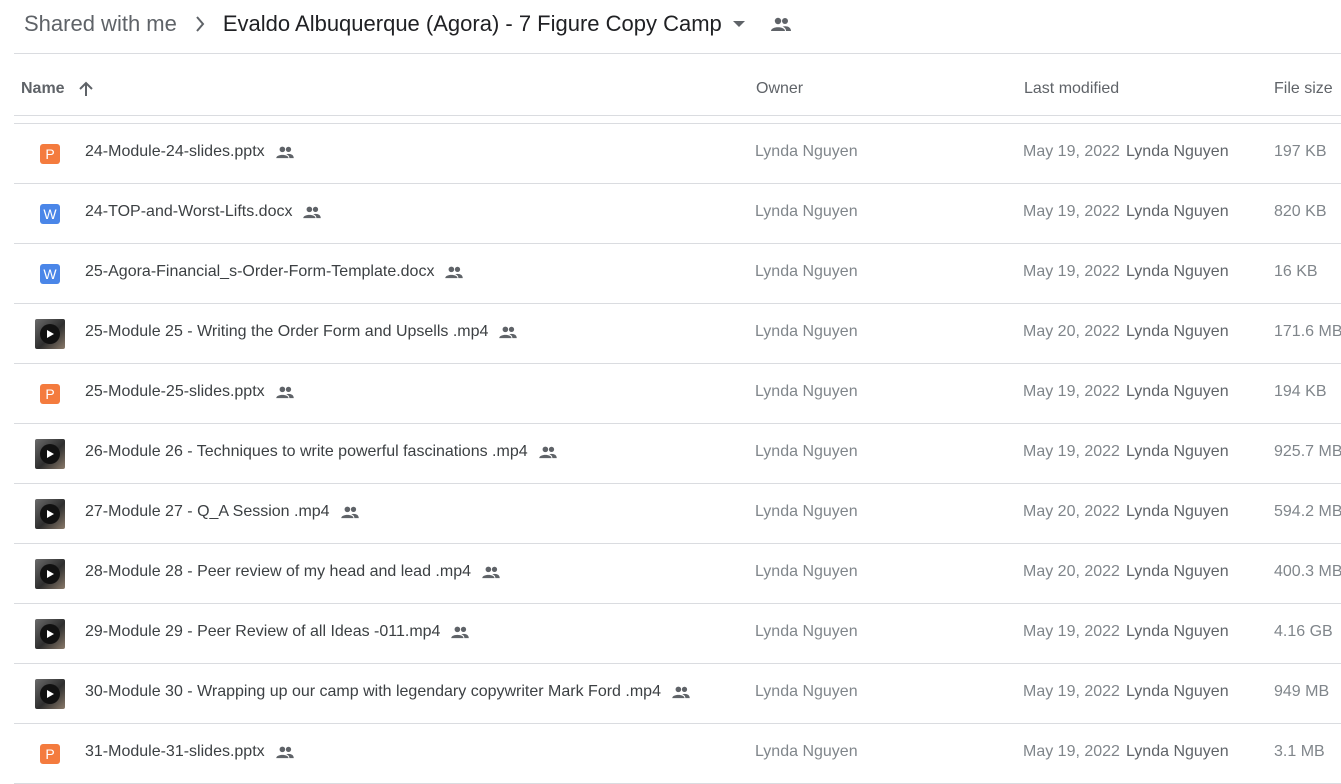 This screenshot has height=784, width=1341. Describe the element at coordinates (200, 24) in the screenshot. I see `chevron-right-icon` at that location.